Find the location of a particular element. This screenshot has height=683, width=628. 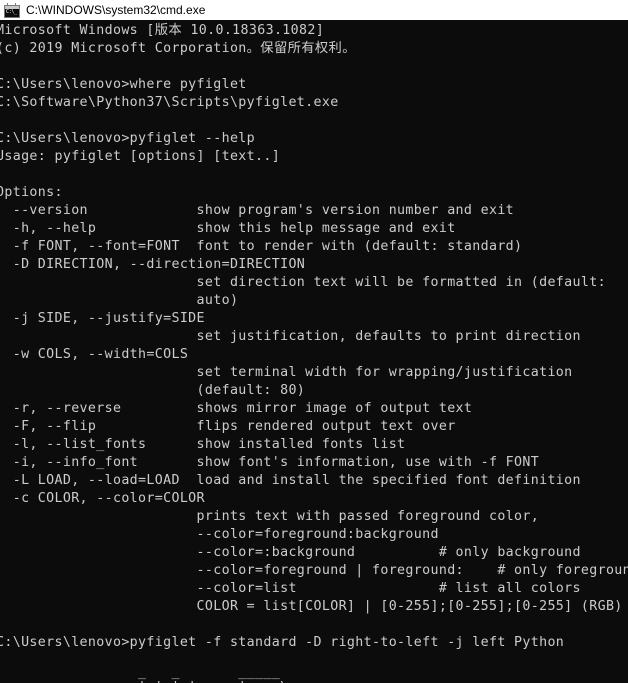

console-line: (c) 2019 Microsoft Corporation。保留所有权利。 is located at coordinates (178, 48).